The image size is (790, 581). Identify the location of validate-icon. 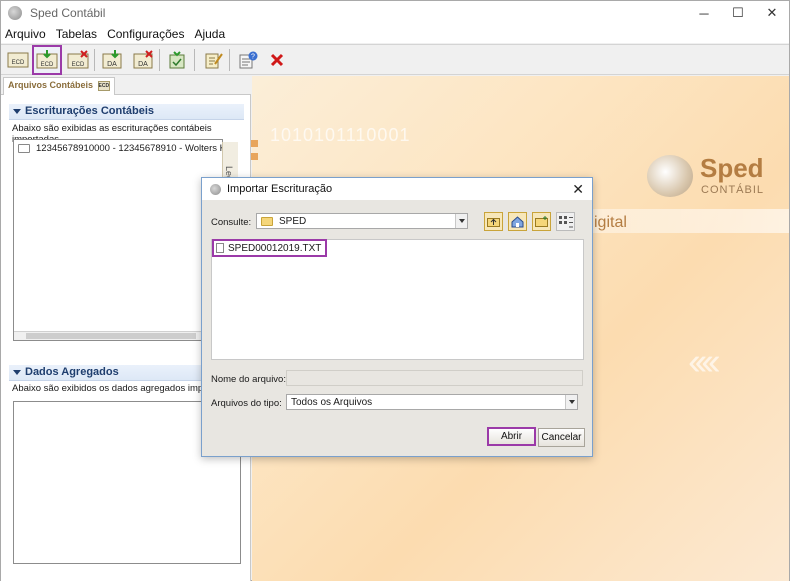
(177, 60).